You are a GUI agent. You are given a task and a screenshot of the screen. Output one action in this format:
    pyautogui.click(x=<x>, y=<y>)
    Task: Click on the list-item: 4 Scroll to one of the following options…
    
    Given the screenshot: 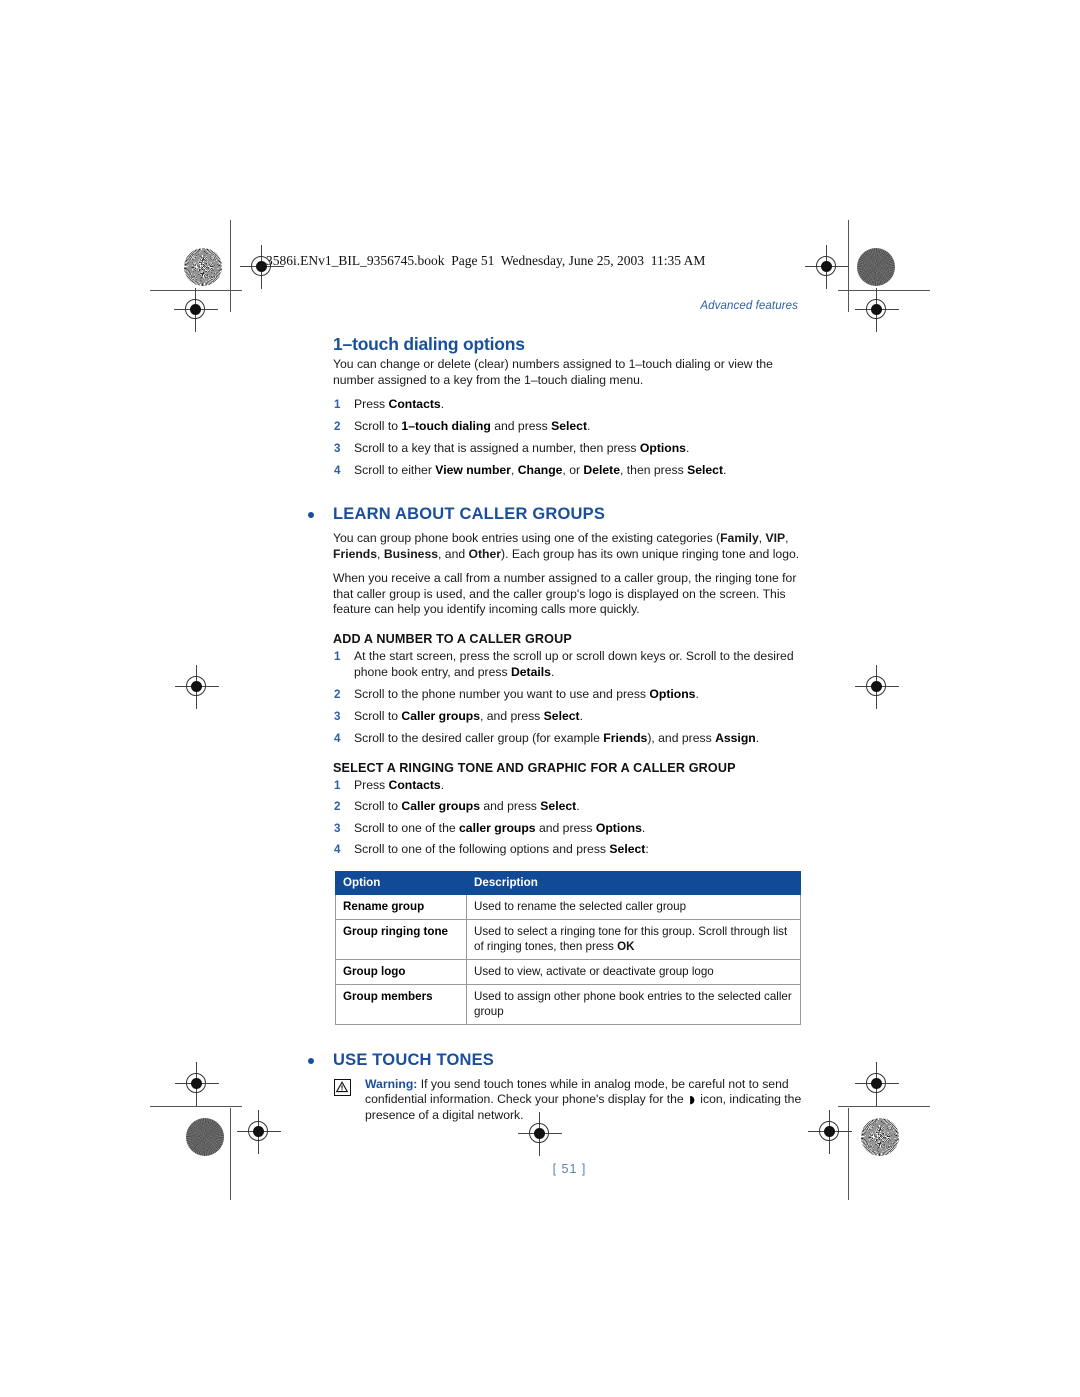 What is the action you would take?
    pyautogui.click(x=569, y=850)
    